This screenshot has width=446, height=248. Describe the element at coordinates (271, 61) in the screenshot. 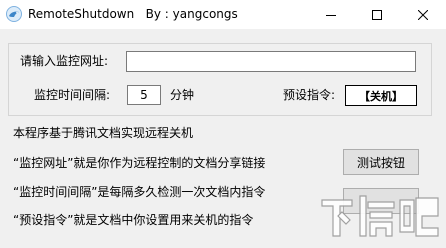

I see `url-input` at that location.